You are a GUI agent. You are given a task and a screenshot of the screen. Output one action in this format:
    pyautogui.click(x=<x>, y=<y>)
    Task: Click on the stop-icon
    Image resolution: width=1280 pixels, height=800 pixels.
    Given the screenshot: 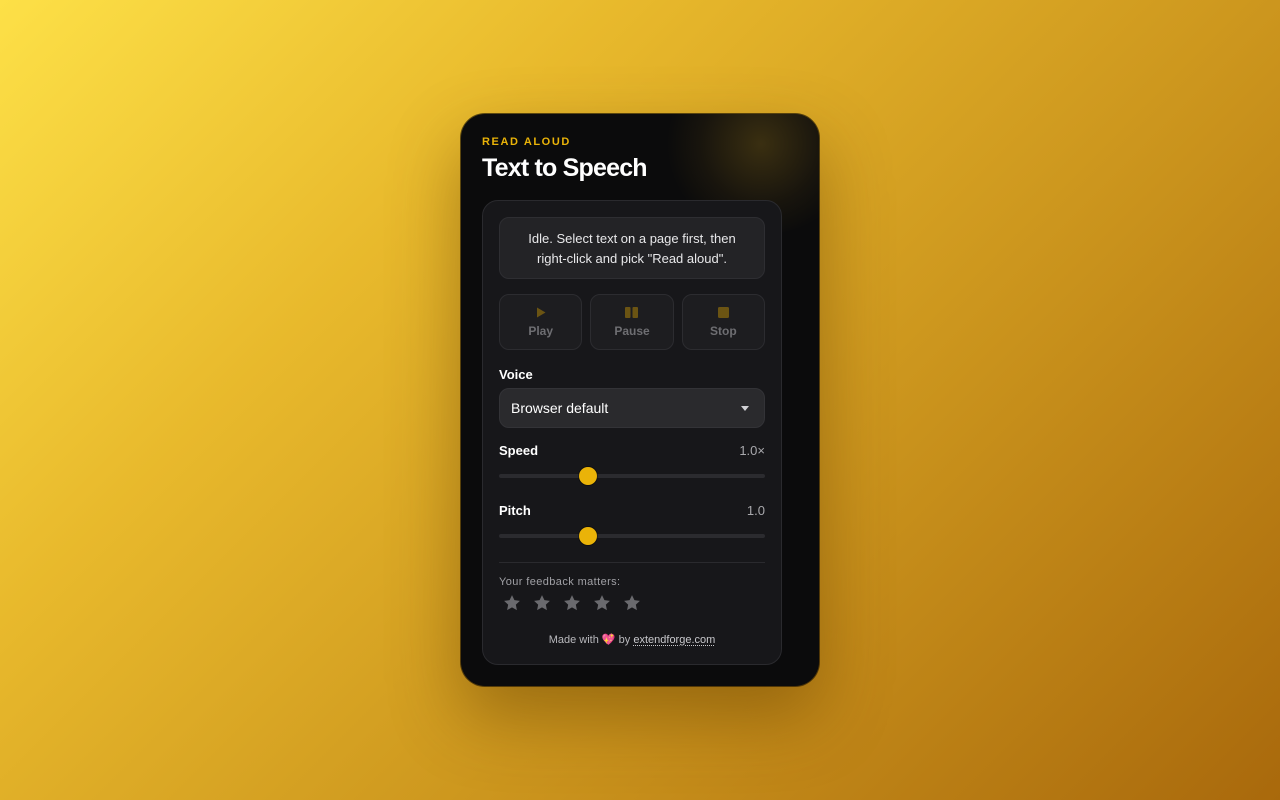 What is the action you would take?
    pyautogui.click(x=723, y=313)
    